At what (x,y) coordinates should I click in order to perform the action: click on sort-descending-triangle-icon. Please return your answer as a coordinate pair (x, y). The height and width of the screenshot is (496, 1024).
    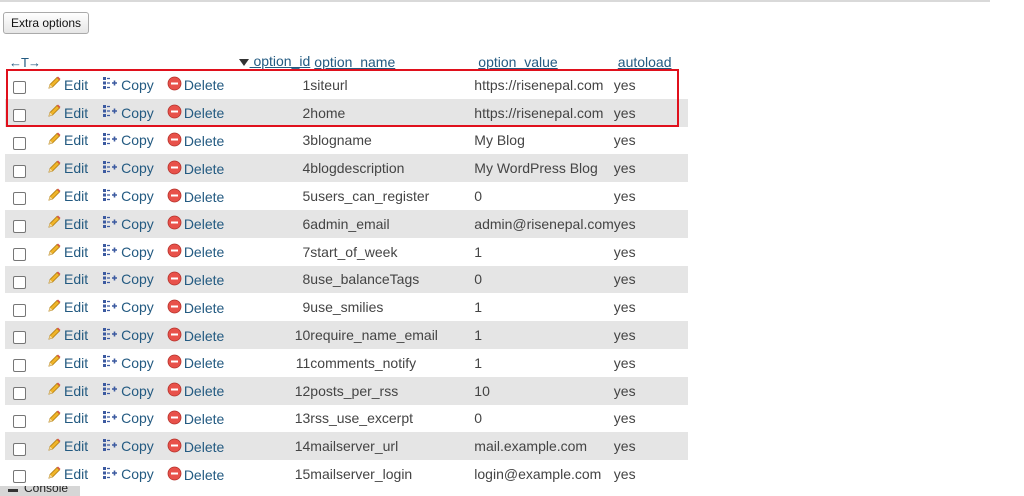
    Looking at the image, I should click on (244, 62).